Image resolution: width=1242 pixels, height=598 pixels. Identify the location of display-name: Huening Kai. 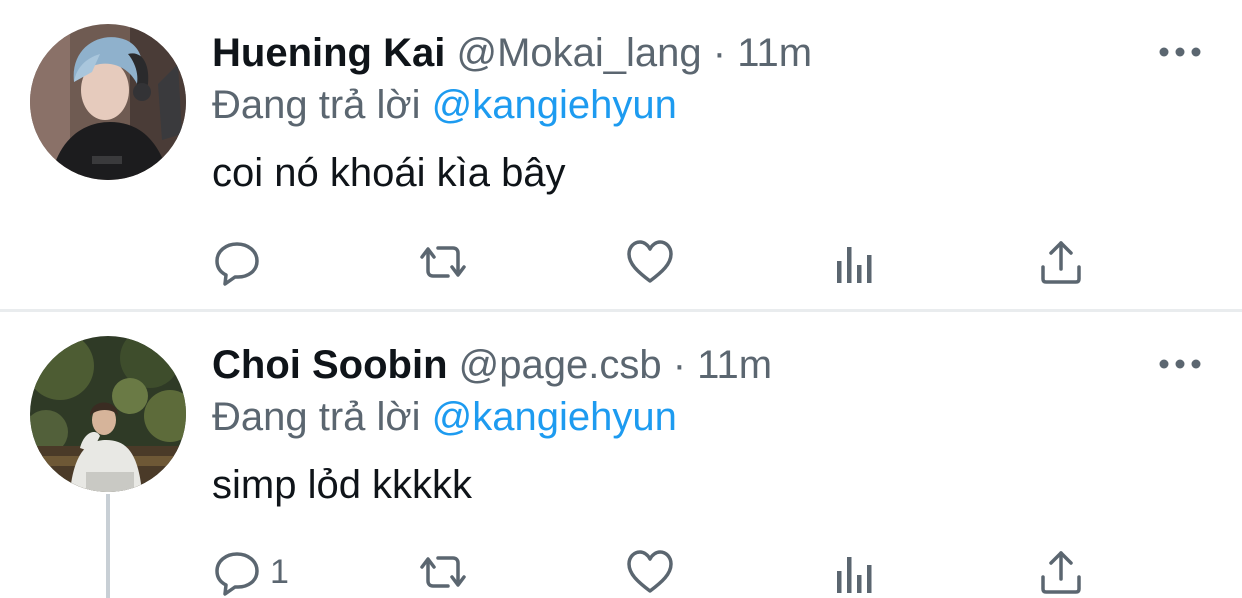
(328, 53).